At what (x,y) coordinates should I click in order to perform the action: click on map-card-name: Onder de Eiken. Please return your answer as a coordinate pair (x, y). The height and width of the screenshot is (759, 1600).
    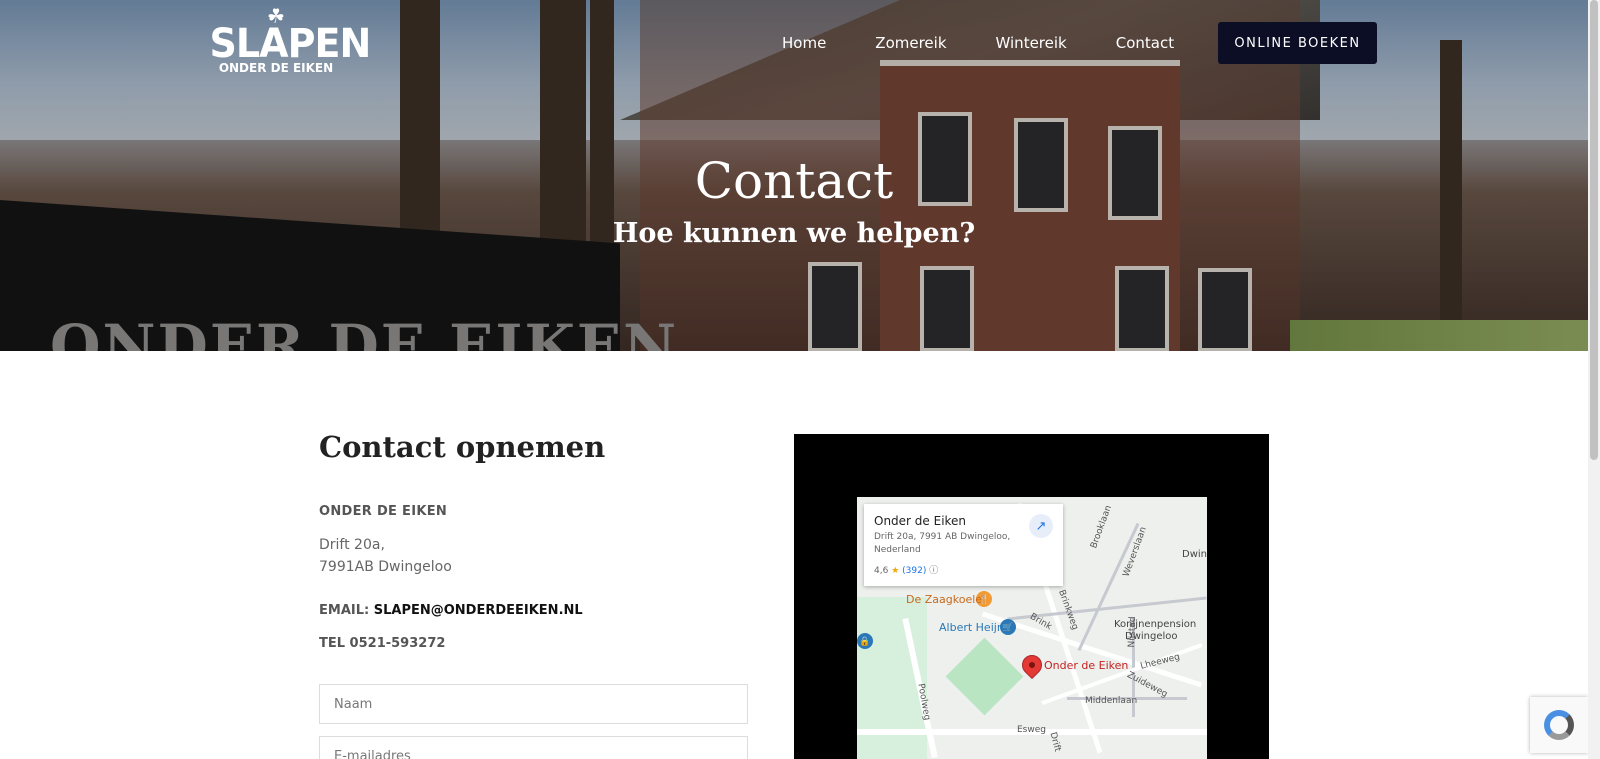
    Looking at the image, I should click on (920, 521).